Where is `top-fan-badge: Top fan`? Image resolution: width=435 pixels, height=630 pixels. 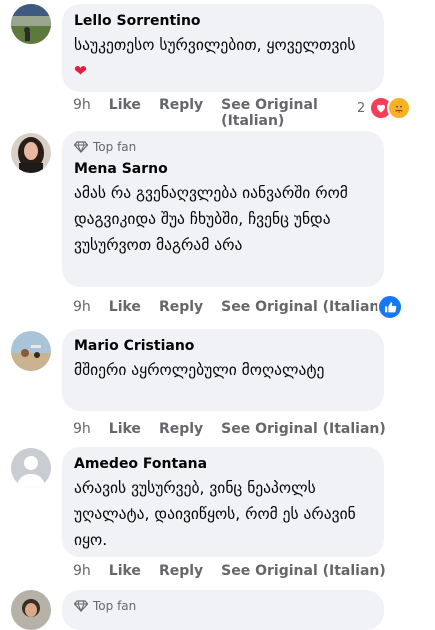
top-fan-badge: Top fan is located at coordinates (223, 147).